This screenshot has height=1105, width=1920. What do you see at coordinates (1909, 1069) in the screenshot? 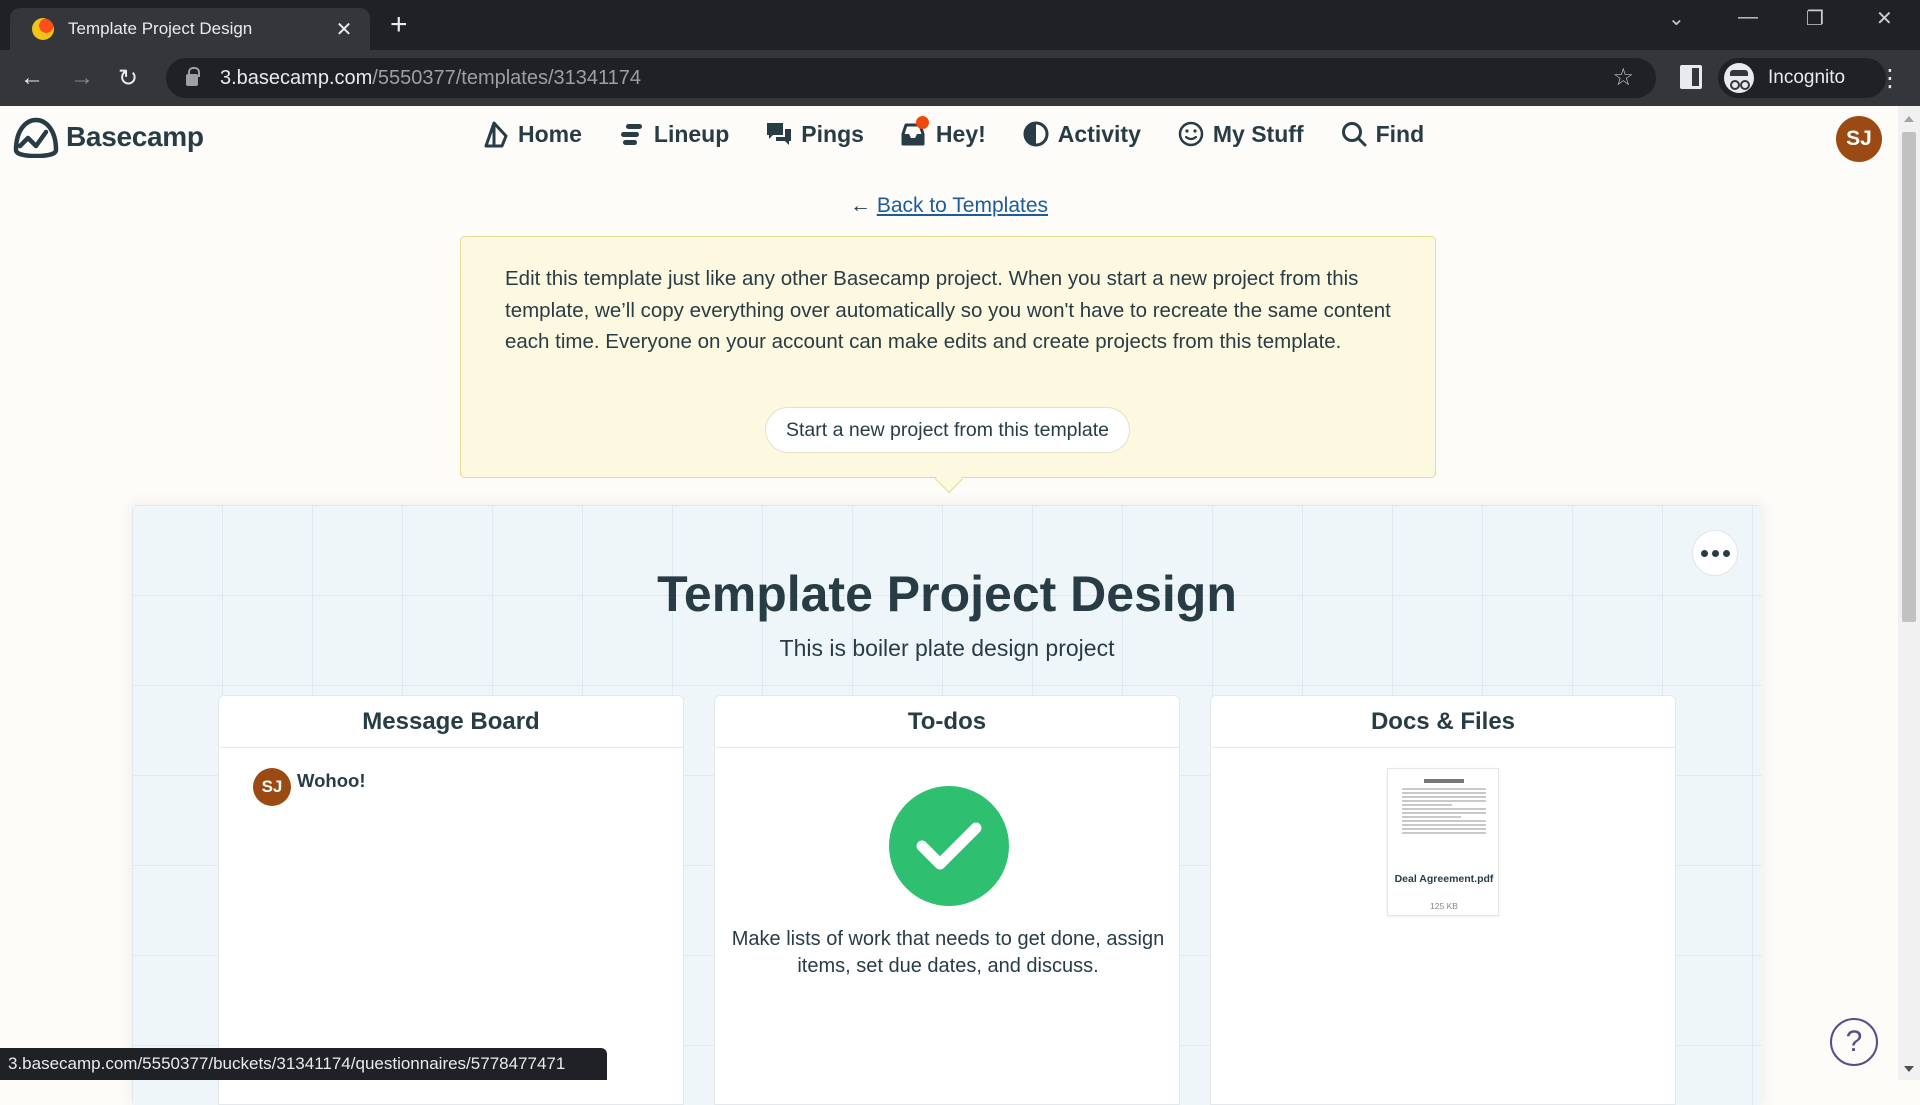
I see `scroll-down-arrow-icon` at bounding box center [1909, 1069].